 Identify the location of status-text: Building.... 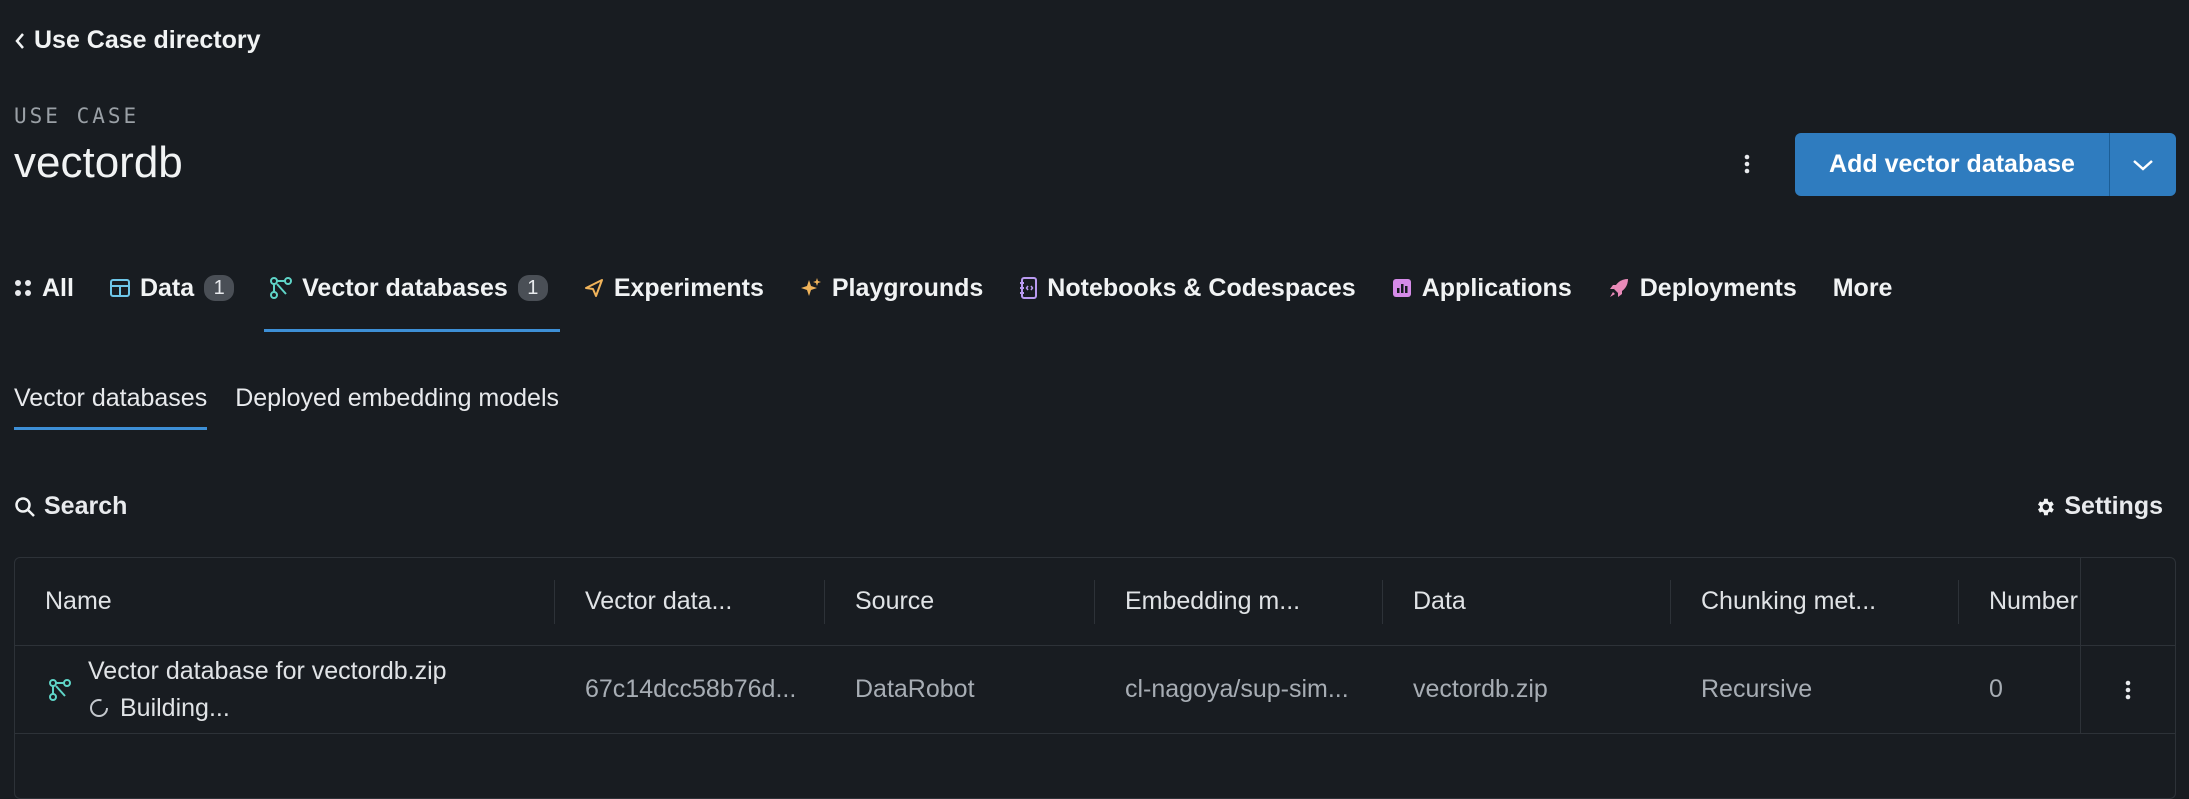
(175, 707).